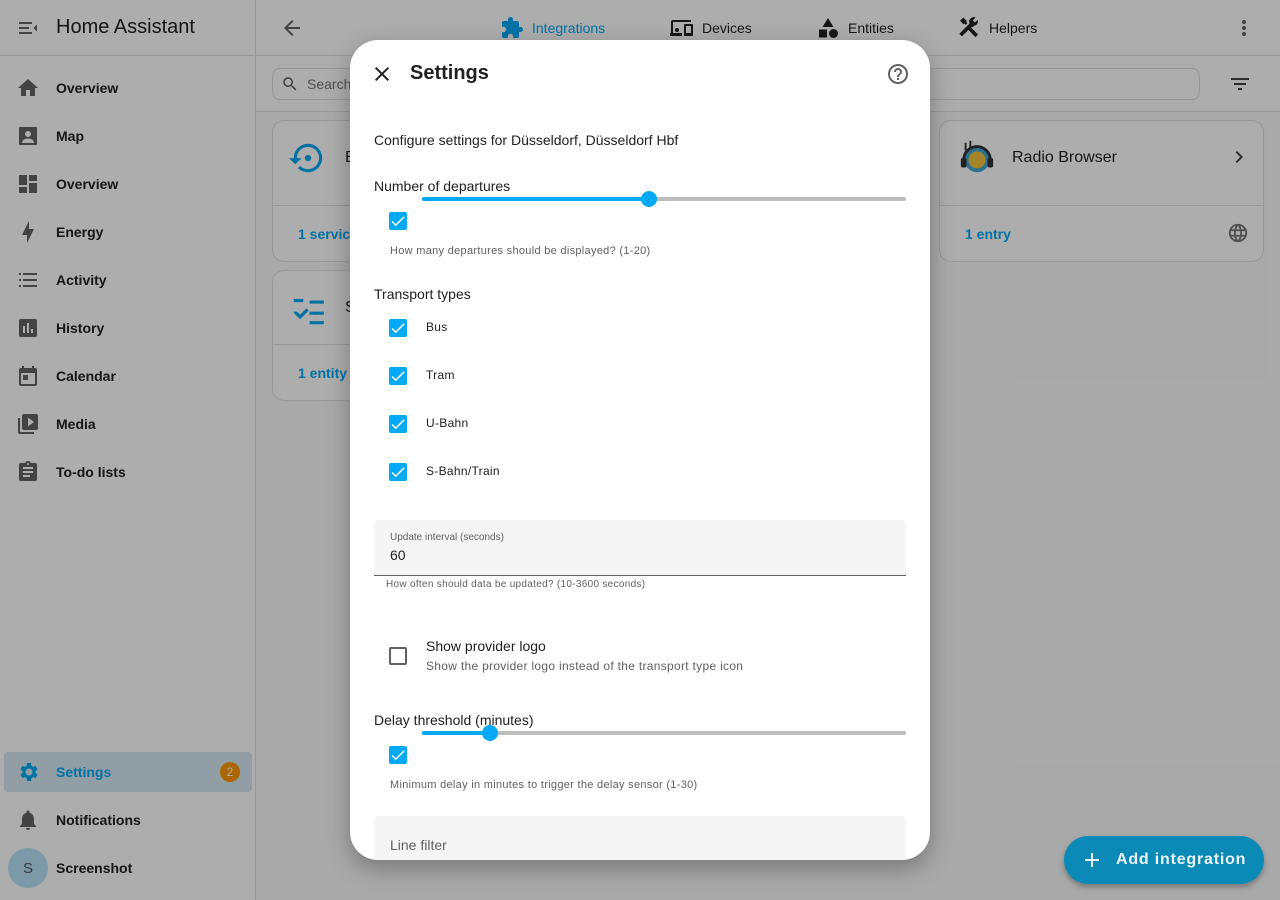 The image size is (1280, 900). I want to click on update-interval-label: Update interval (seconds), so click(447, 537).